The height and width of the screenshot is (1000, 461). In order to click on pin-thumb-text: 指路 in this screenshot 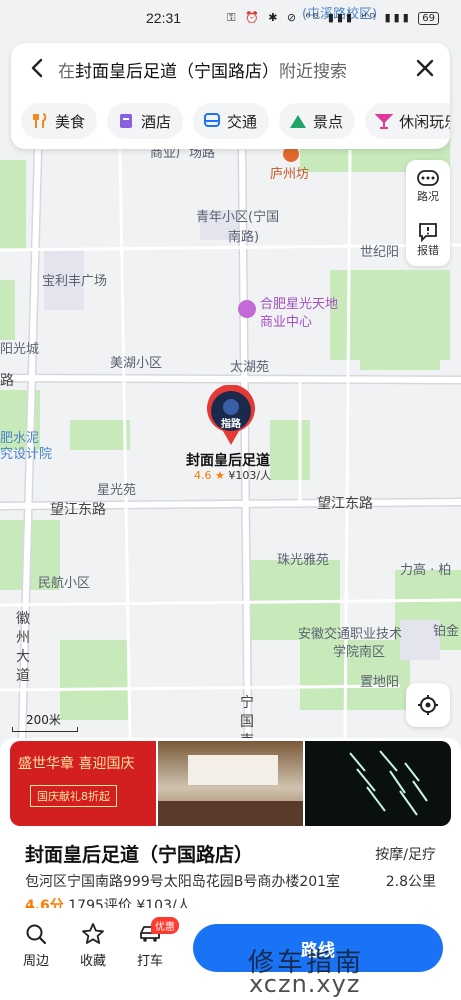, I will do `click(231, 424)`.